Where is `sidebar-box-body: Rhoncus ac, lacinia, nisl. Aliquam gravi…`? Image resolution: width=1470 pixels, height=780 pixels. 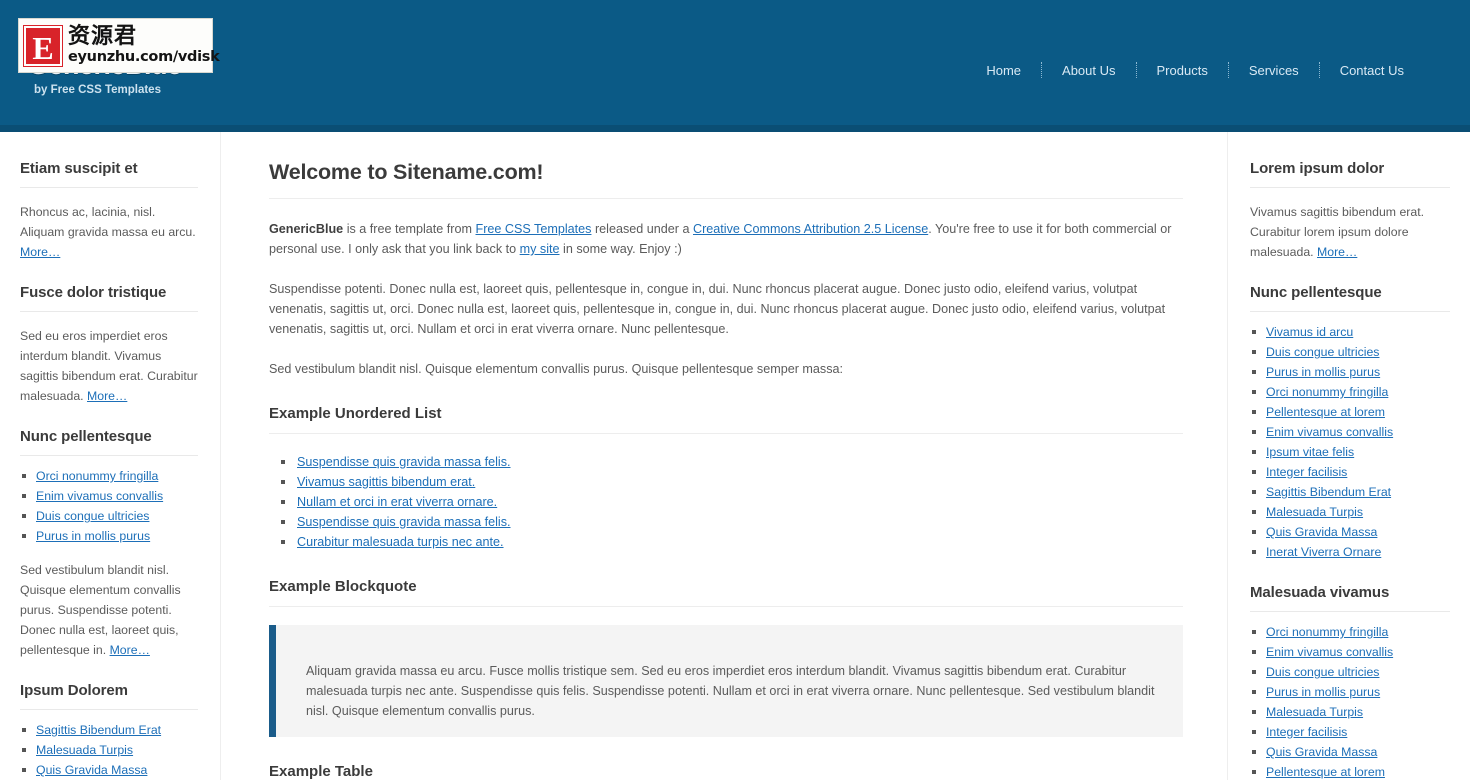 sidebar-box-body: Rhoncus ac, lacinia, nisl. Aliquam gravi… is located at coordinates (108, 222).